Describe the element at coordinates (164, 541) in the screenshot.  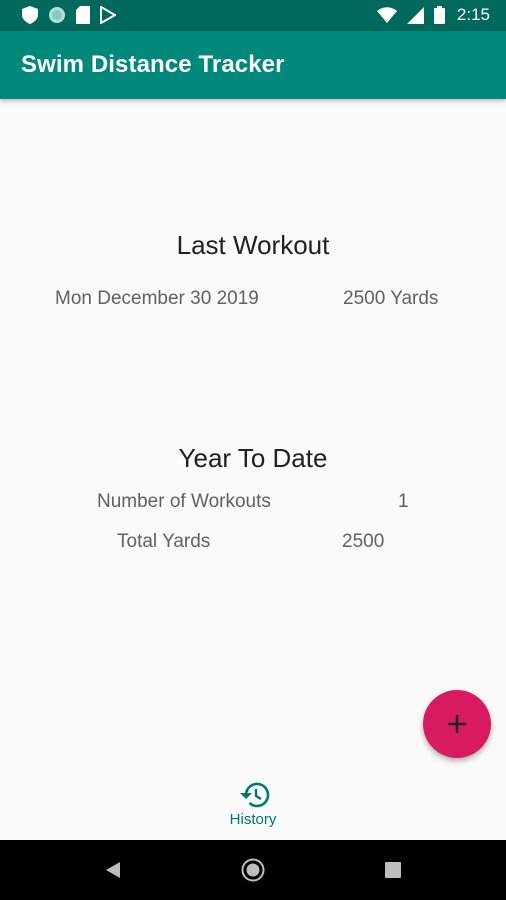
I see `total-yards-label: Total Yards` at that location.